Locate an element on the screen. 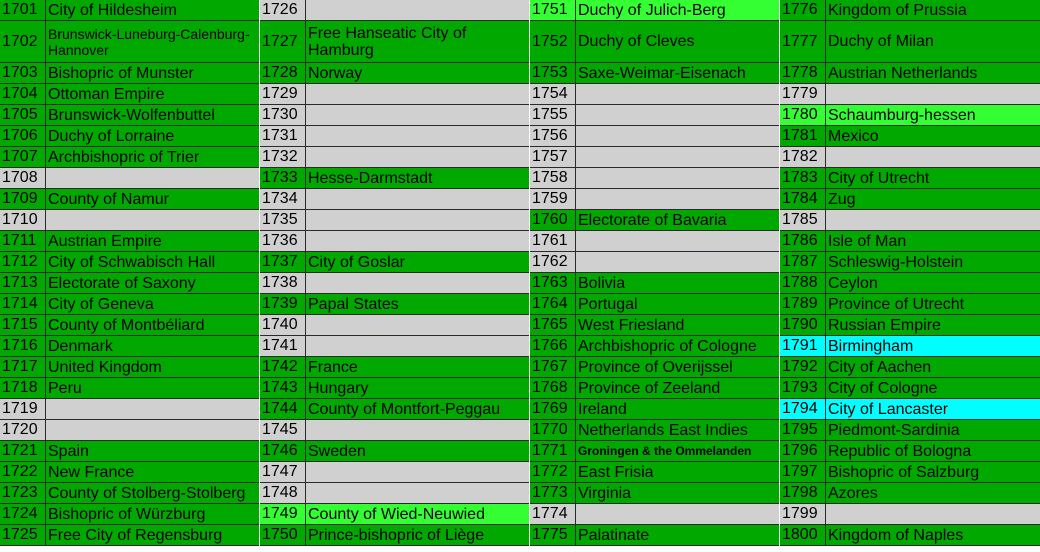 This screenshot has width=1040, height=552. table-row: 1775 Palatinate is located at coordinates (654, 535).